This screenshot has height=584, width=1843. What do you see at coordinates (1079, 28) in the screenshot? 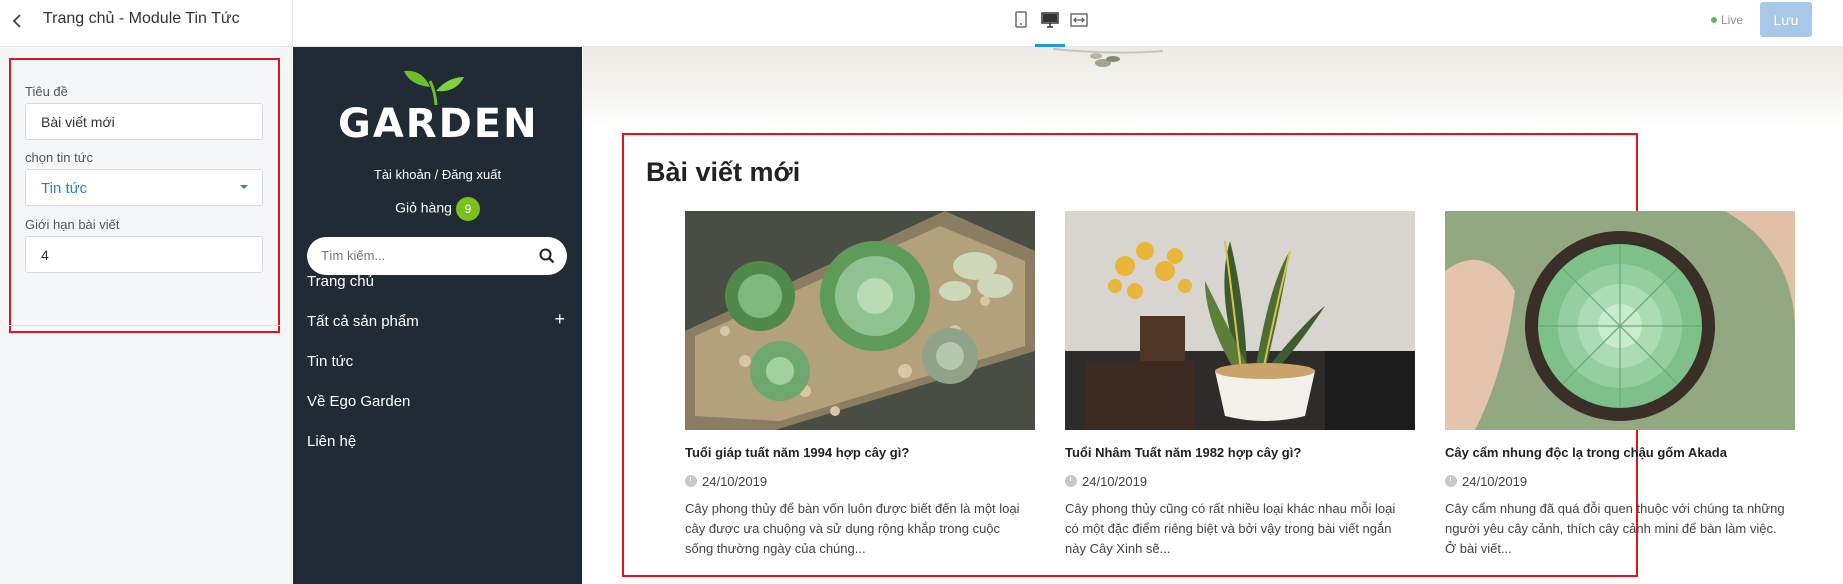
I see `fullwidth-view-button` at bounding box center [1079, 28].